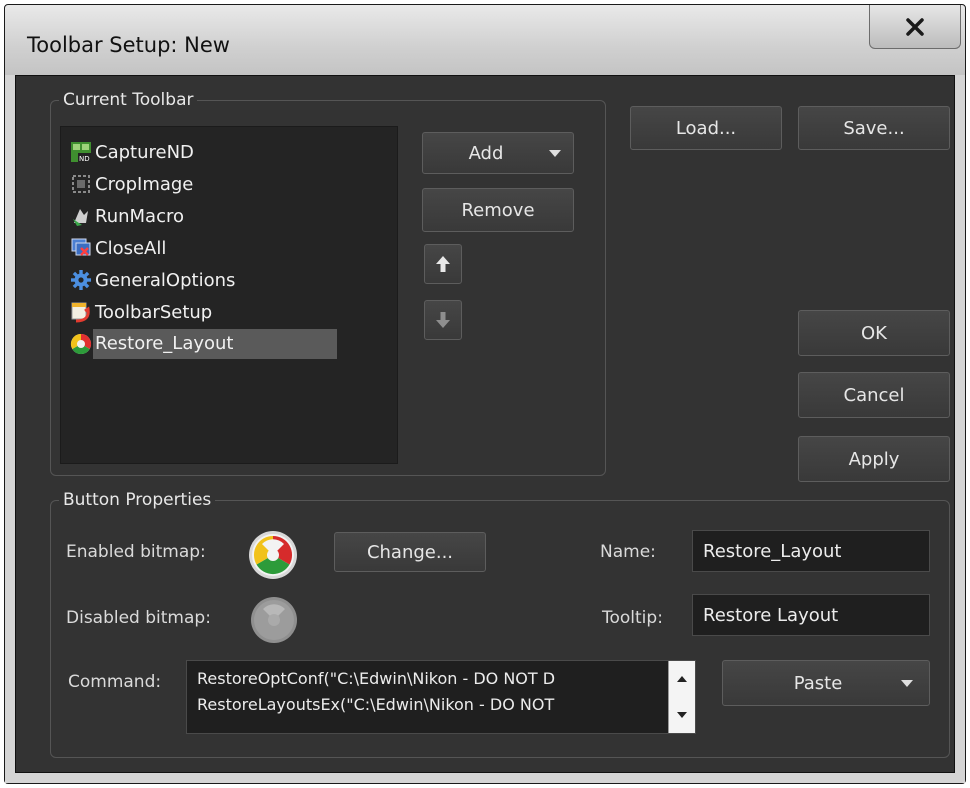 This screenshot has width=970, height=788. I want to click on remove-button-label: Remove, so click(498, 210).